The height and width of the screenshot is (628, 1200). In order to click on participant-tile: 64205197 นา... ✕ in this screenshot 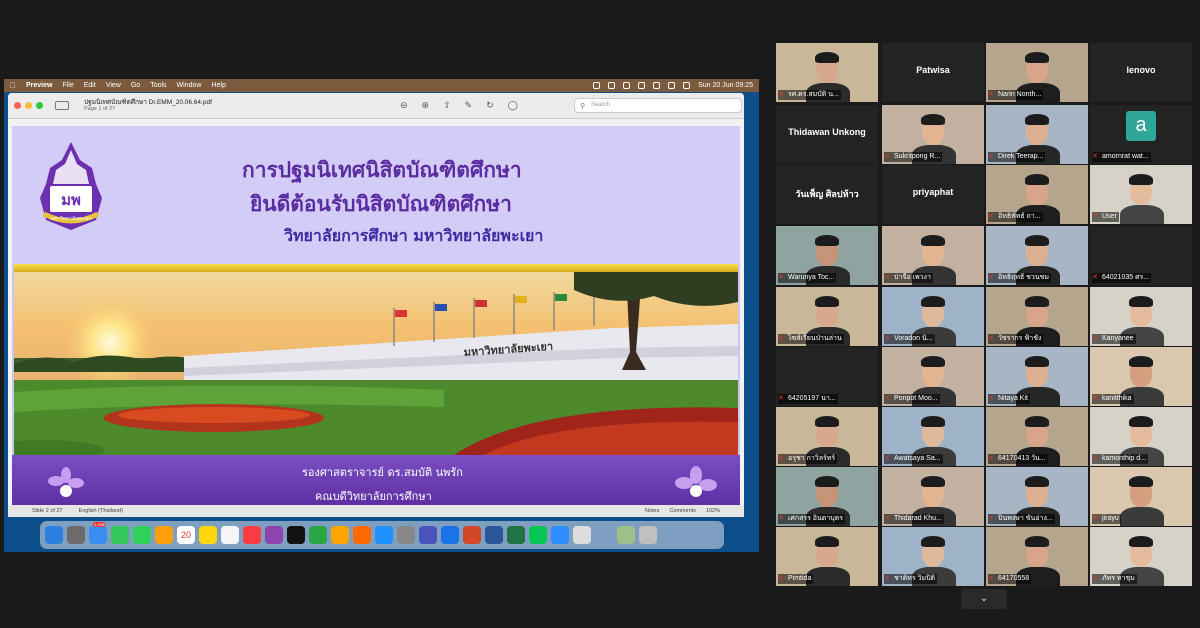, I will do `click(827, 376)`.